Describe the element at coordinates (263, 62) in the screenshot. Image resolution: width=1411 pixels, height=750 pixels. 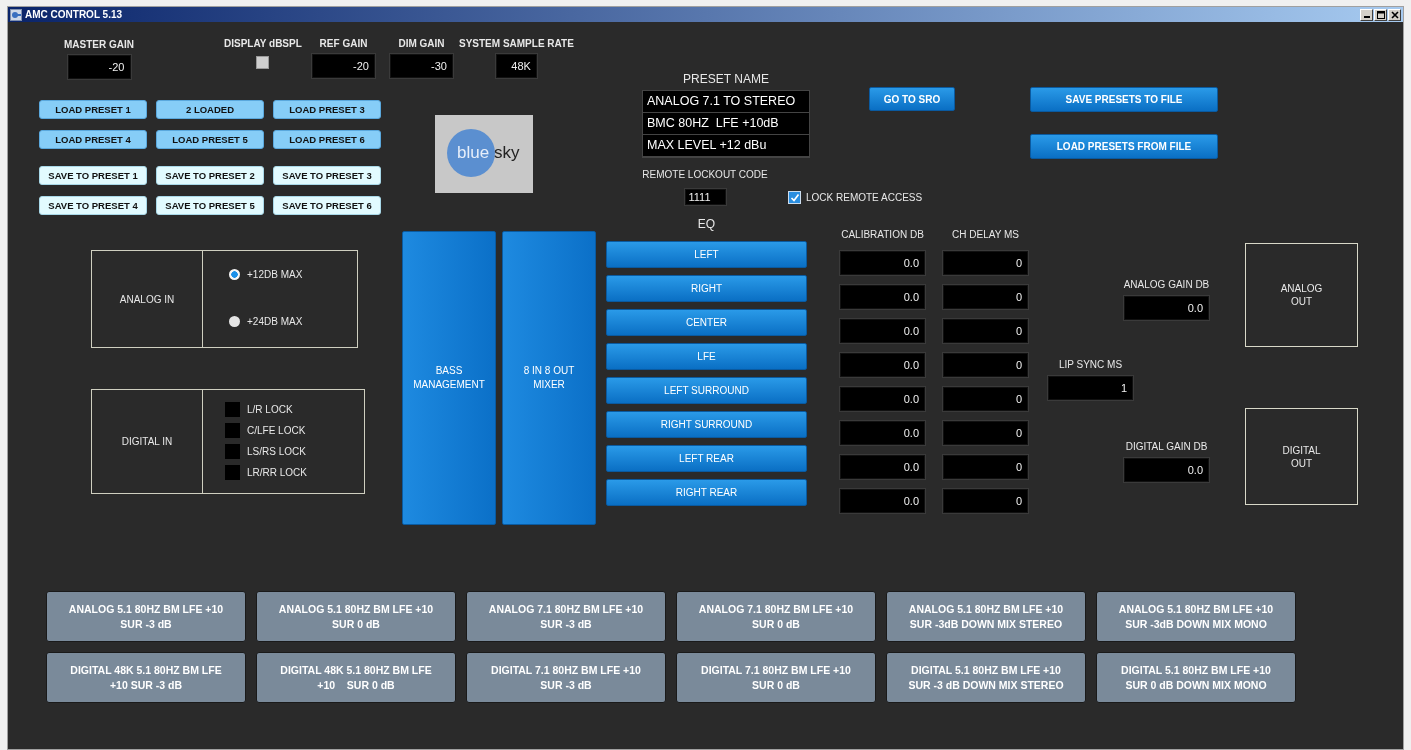
I see `checkbox` at that location.